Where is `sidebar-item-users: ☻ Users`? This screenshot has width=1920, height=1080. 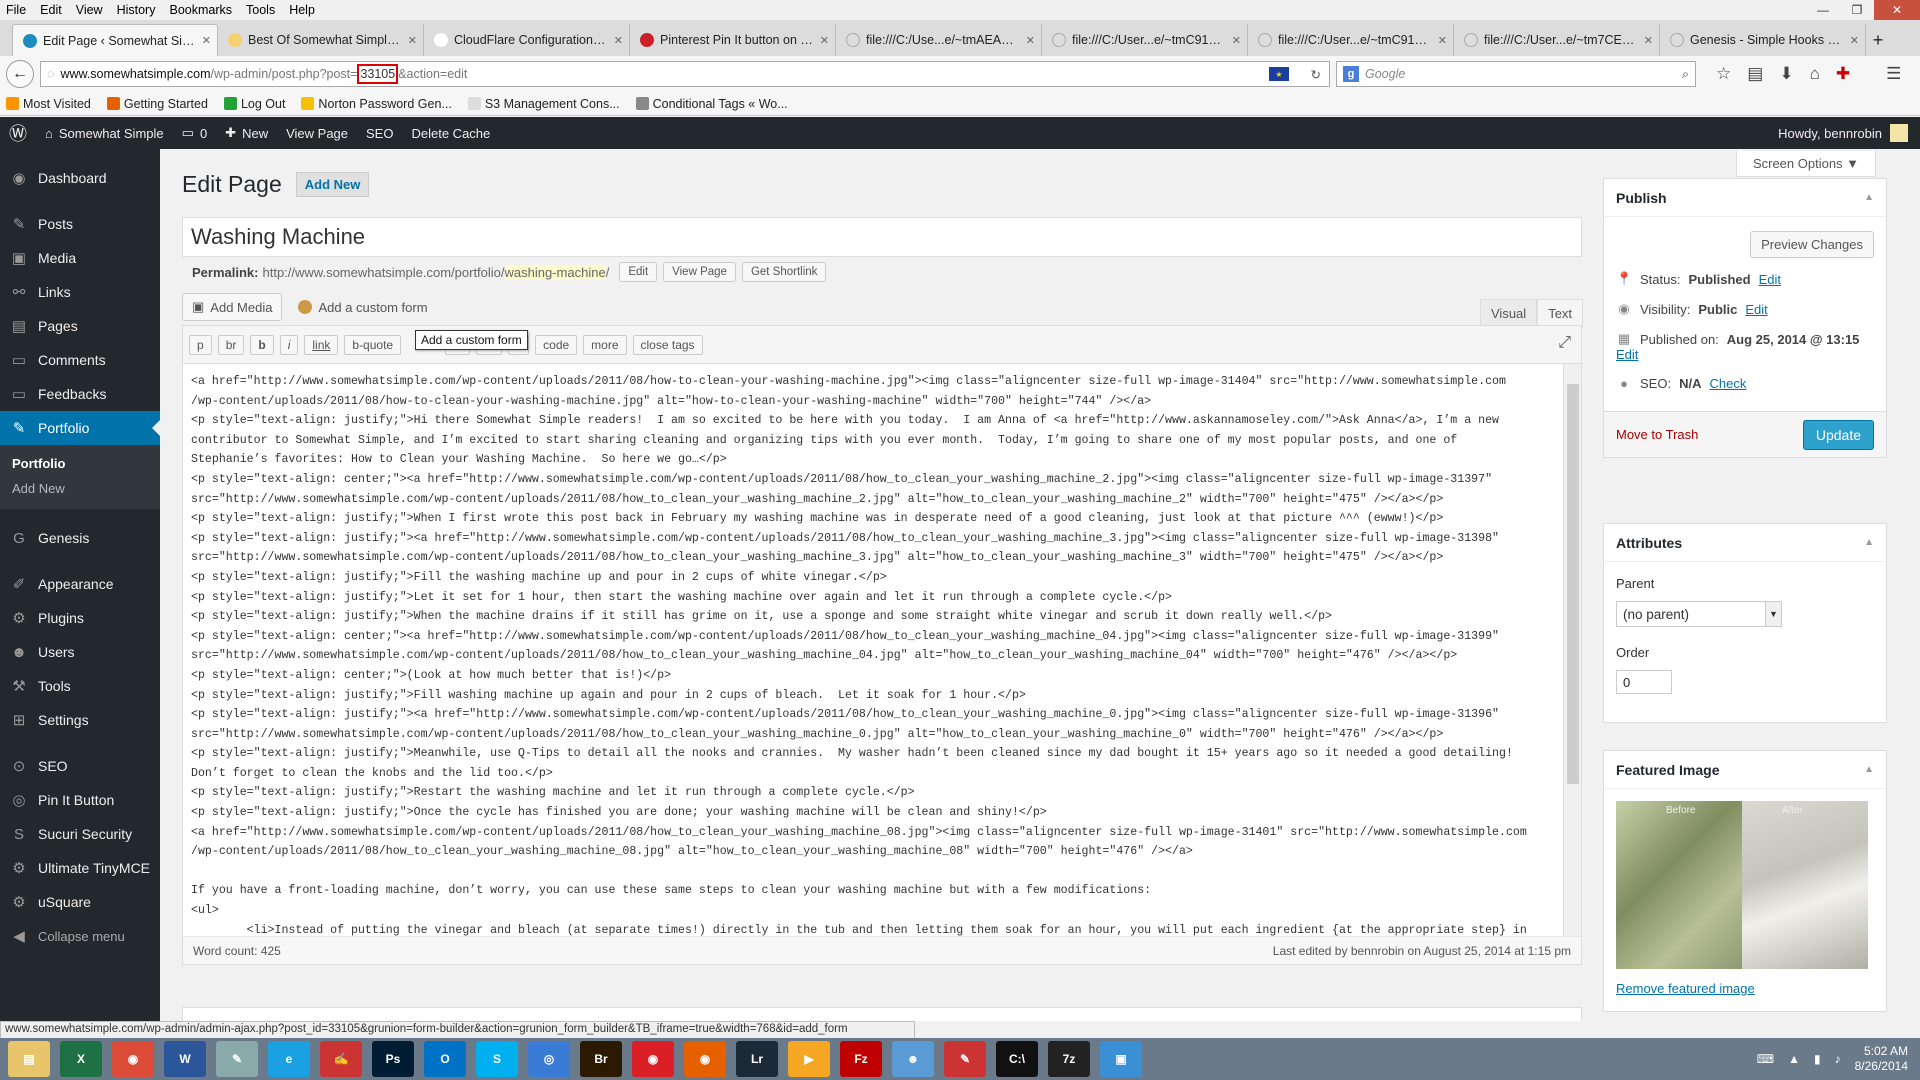
sidebar-item-users: ☻ Users is located at coordinates (80, 652).